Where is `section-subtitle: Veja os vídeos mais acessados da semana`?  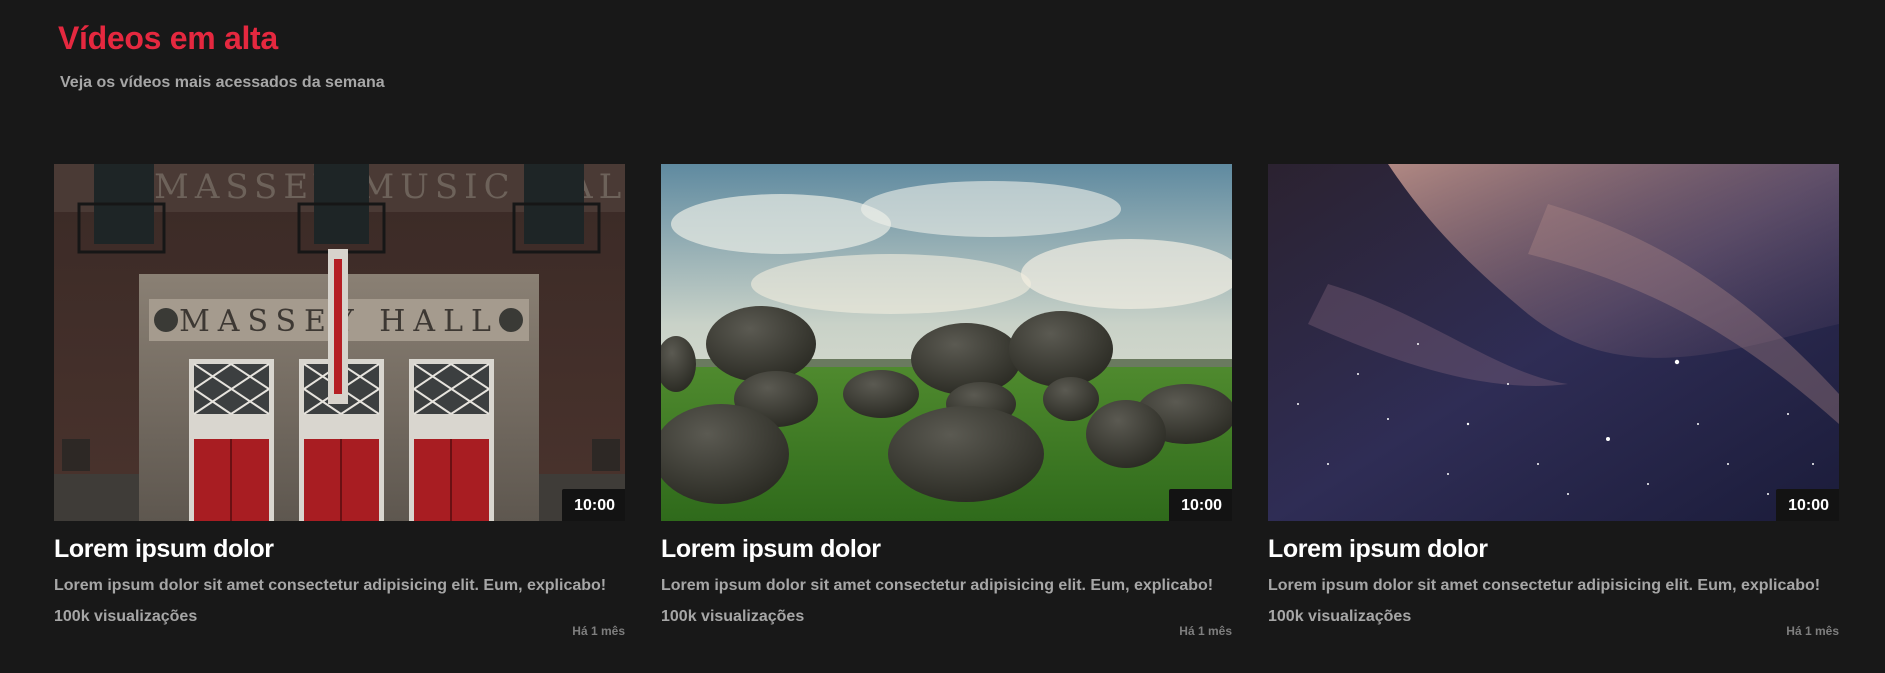
section-subtitle: Veja os vídeos mais acessados da semana is located at coordinates (222, 82).